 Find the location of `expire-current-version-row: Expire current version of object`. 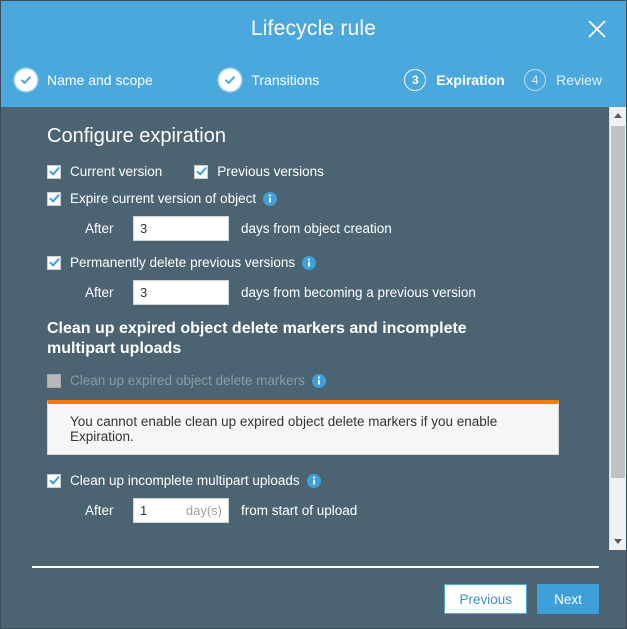

expire-current-version-row: Expire current version of object is located at coordinates (313, 198).